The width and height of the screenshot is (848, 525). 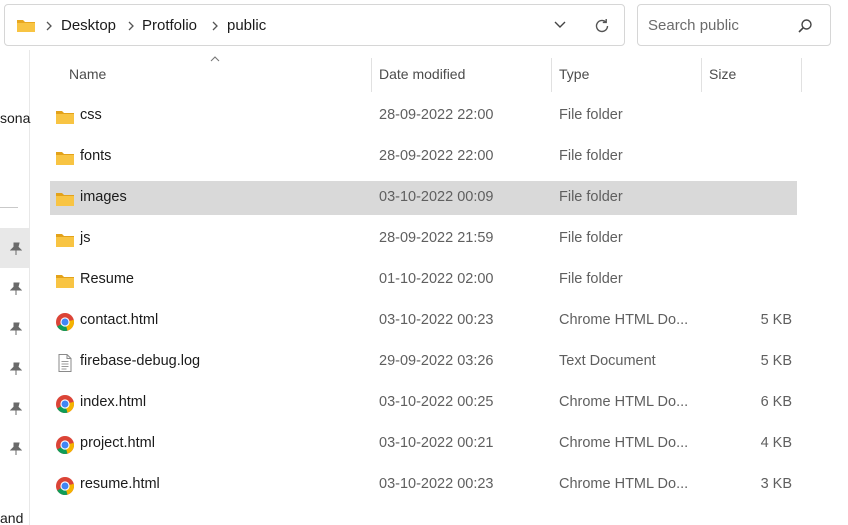 What do you see at coordinates (9, 207) in the screenshot?
I see `nav-divider` at bounding box center [9, 207].